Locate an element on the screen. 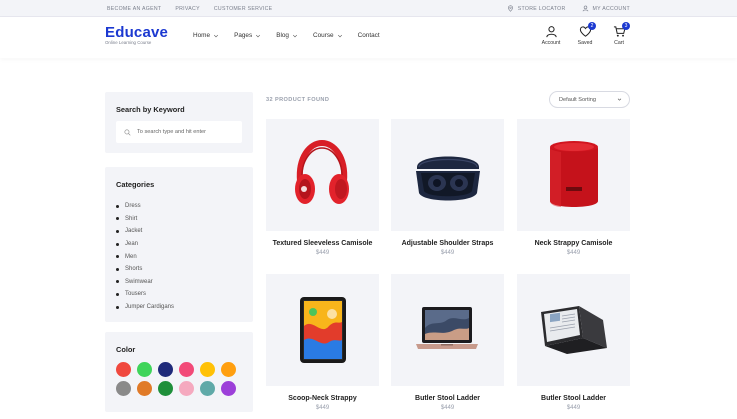  store-locator-link: STORE LOCATOR is located at coordinates (536, 8).